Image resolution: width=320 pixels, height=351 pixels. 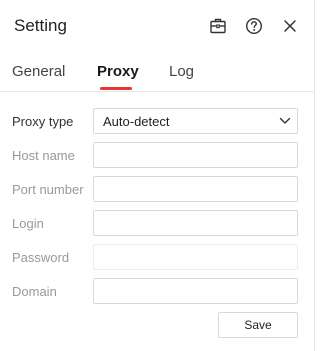 I want to click on port-number-label: Port number, so click(x=48, y=189).